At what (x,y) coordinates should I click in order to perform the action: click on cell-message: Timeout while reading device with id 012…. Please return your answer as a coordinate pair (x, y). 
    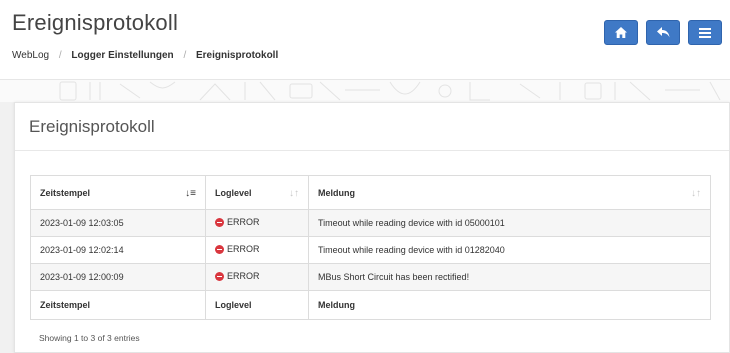
    Looking at the image, I should click on (509, 250).